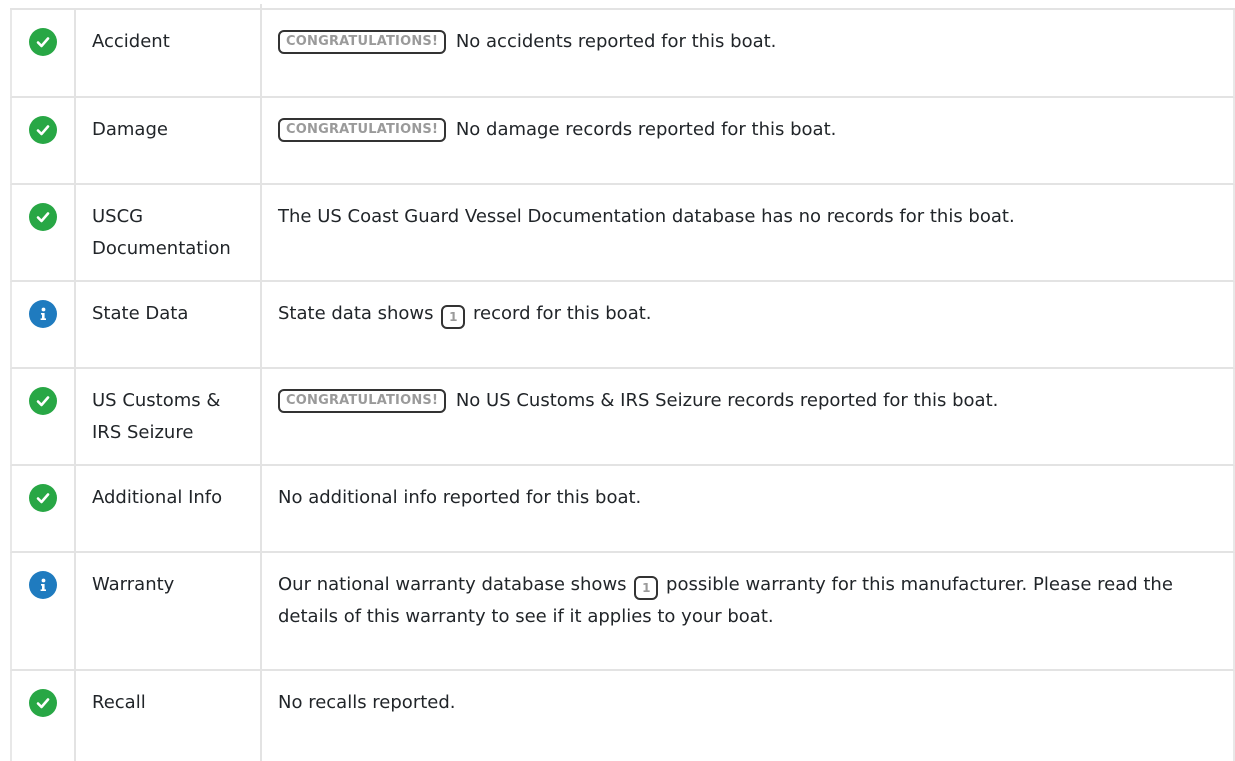 This screenshot has height=761, width=1235. I want to click on warranty-count-badge: 1, so click(646, 588).